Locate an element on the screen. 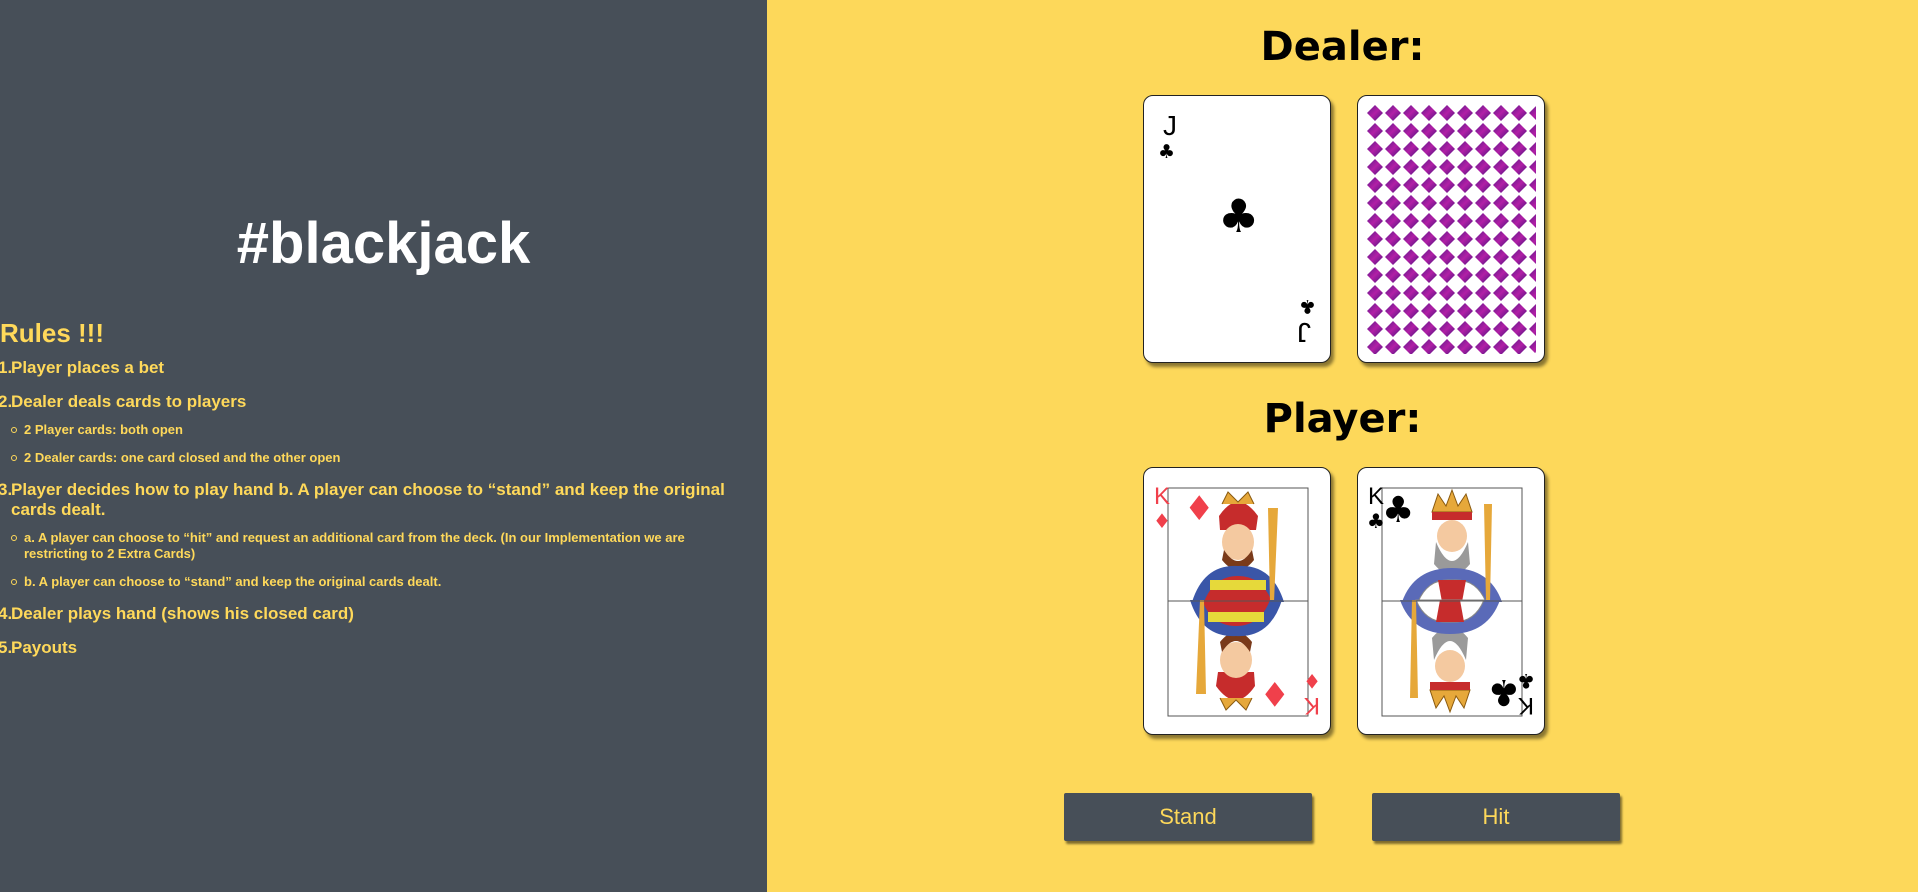 The height and width of the screenshot is (892, 1918). player-card-king-of-diamonds: K ♦ ♦ K ♦ ♦ is located at coordinates (1237, 601).